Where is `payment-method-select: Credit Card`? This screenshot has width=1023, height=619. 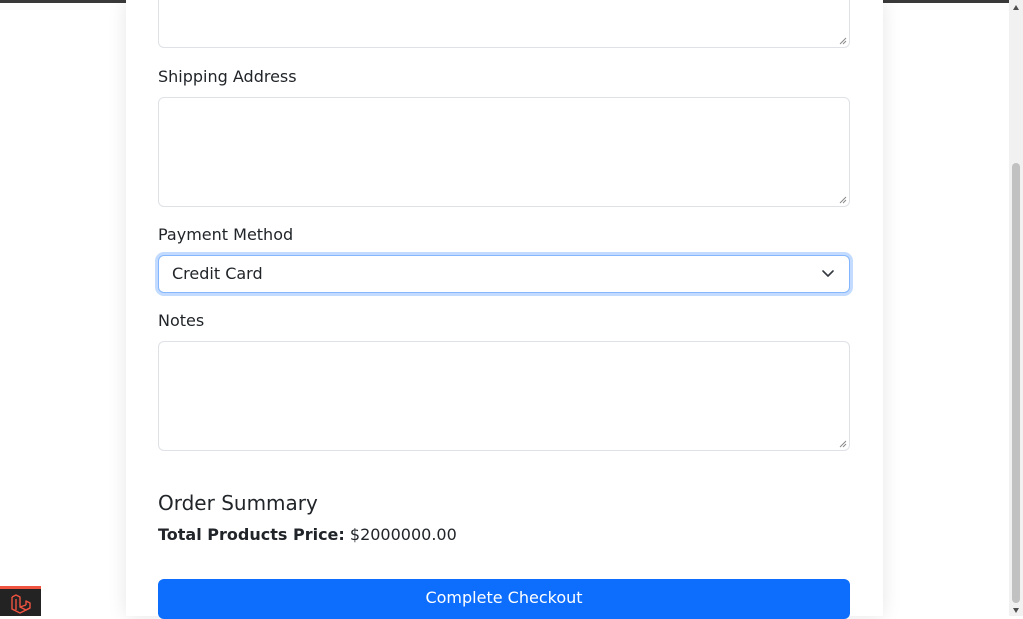 payment-method-select: Credit Card is located at coordinates (504, 274).